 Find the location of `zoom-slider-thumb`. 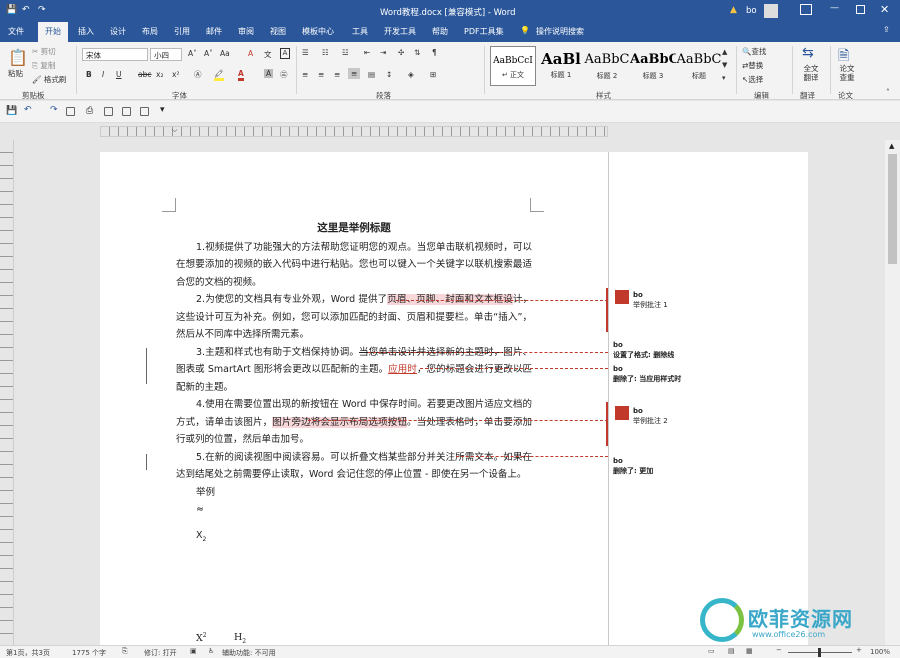

zoom-slider-thumb is located at coordinates (819, 652).